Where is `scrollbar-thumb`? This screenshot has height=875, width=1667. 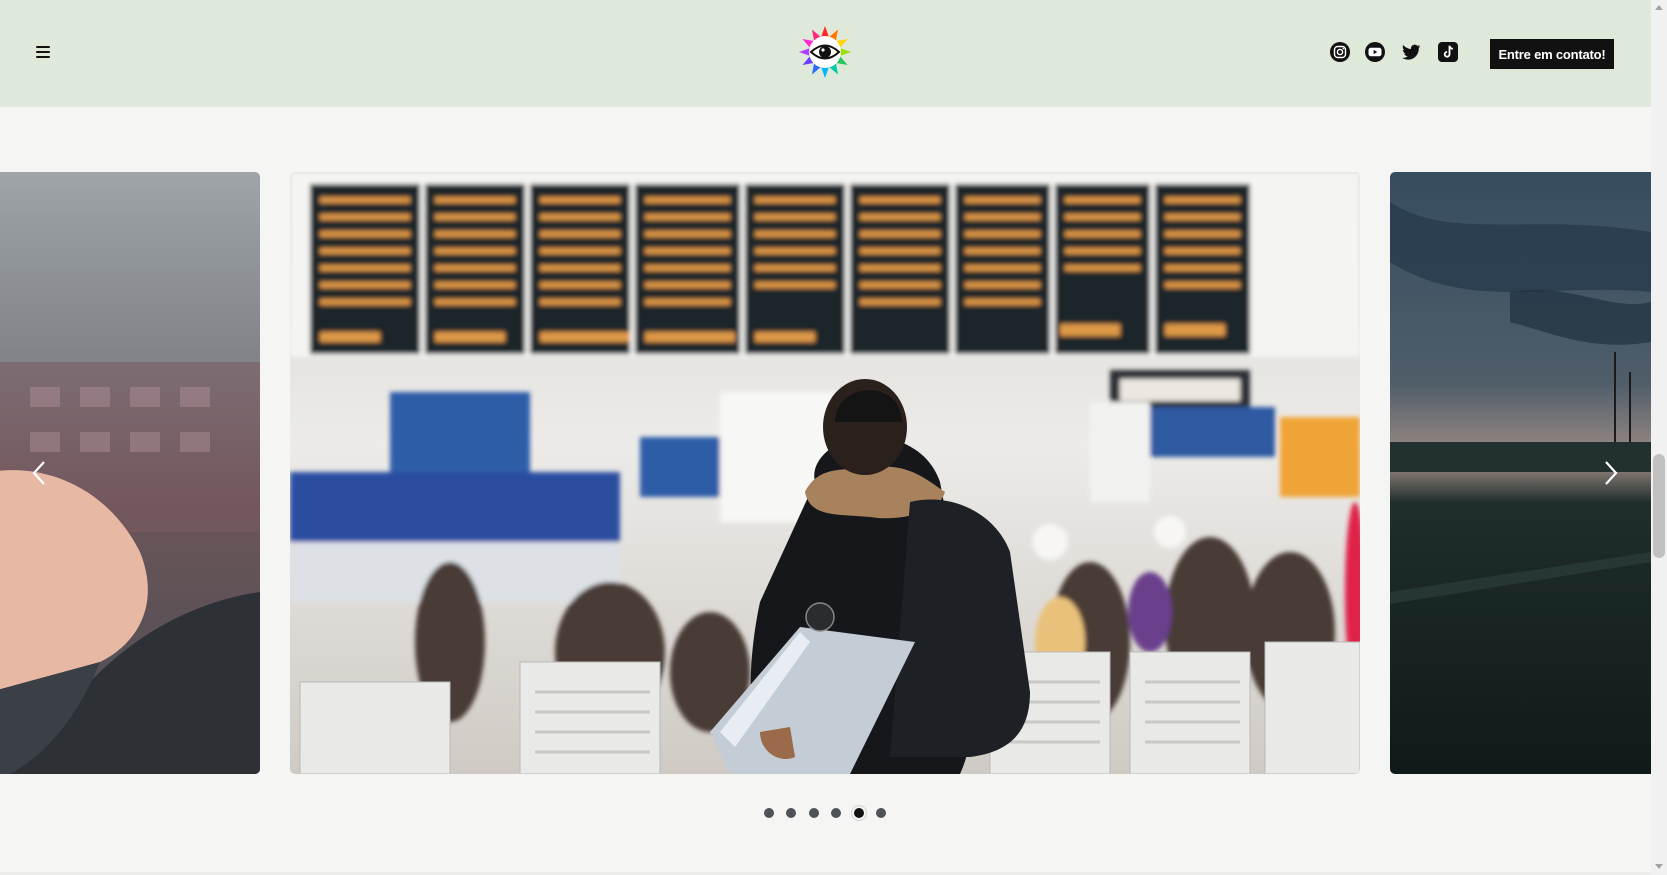
scrollbar-thumb is located at coordinates (1659, 506).